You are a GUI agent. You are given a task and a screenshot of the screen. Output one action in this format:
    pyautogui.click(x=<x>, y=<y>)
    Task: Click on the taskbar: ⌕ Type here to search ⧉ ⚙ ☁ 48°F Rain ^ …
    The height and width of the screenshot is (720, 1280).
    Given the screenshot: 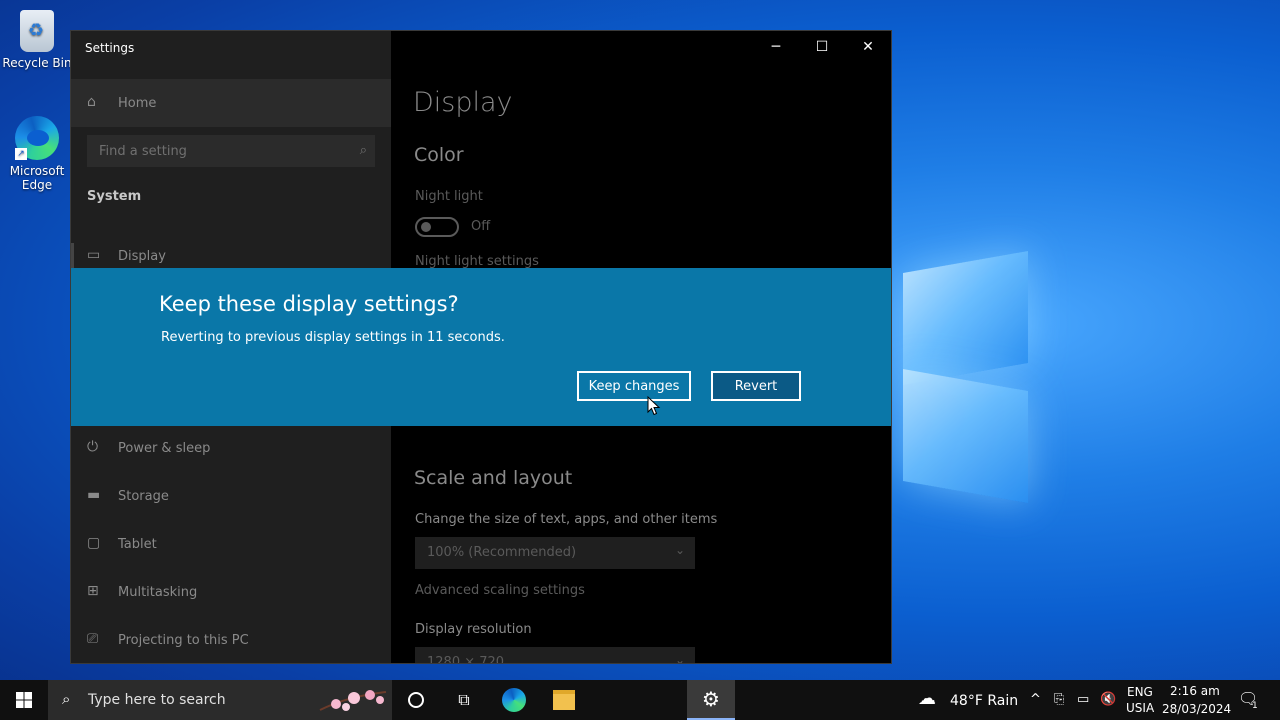 What is the action you would take?
    pyautogui.click(x=640, y=700)
    